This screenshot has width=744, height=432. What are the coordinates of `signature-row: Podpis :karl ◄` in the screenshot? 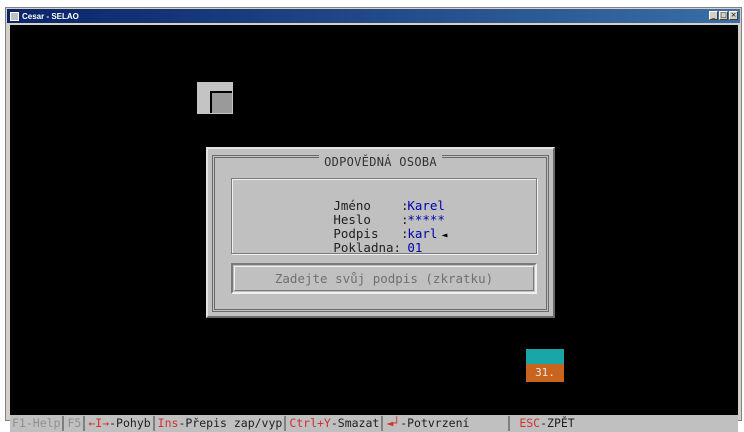 It's located at (345, 227).